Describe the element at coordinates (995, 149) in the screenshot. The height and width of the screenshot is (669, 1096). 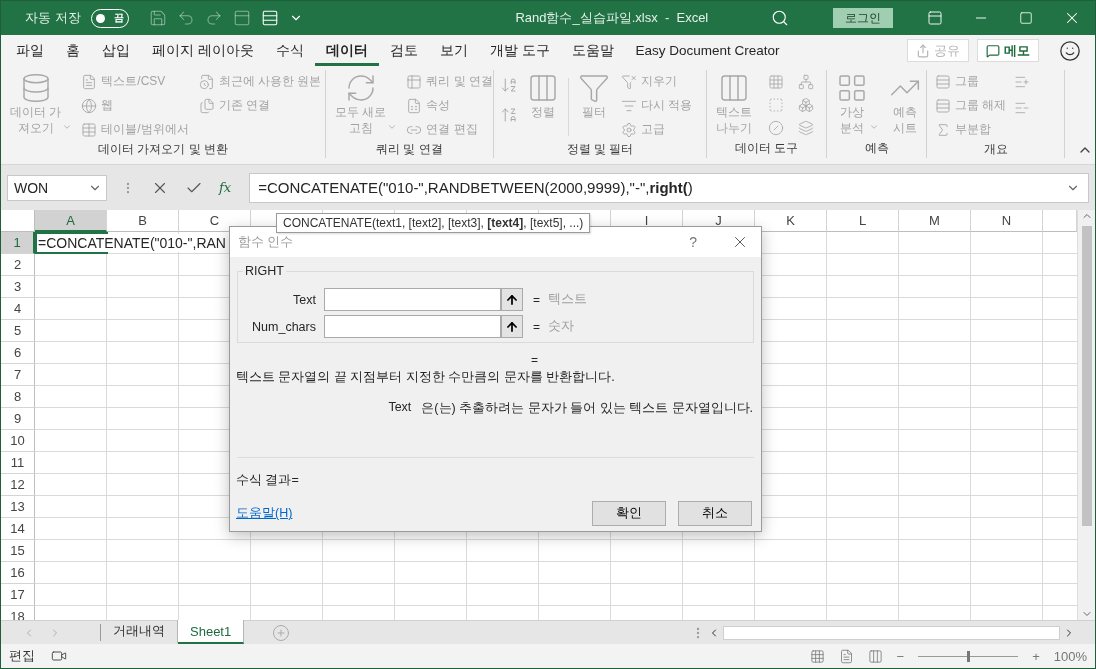
I see `group-label: 개요` at that location.